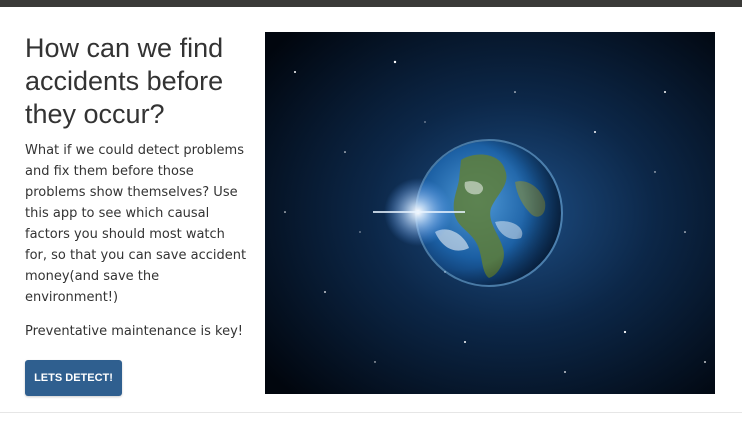 This screenshot has width=742, height=432. What do you see at coordinates (131, 192) in the screenshot?
I see `hero-description-line: problems show themselves? Use` at bounding box center [131, 192].